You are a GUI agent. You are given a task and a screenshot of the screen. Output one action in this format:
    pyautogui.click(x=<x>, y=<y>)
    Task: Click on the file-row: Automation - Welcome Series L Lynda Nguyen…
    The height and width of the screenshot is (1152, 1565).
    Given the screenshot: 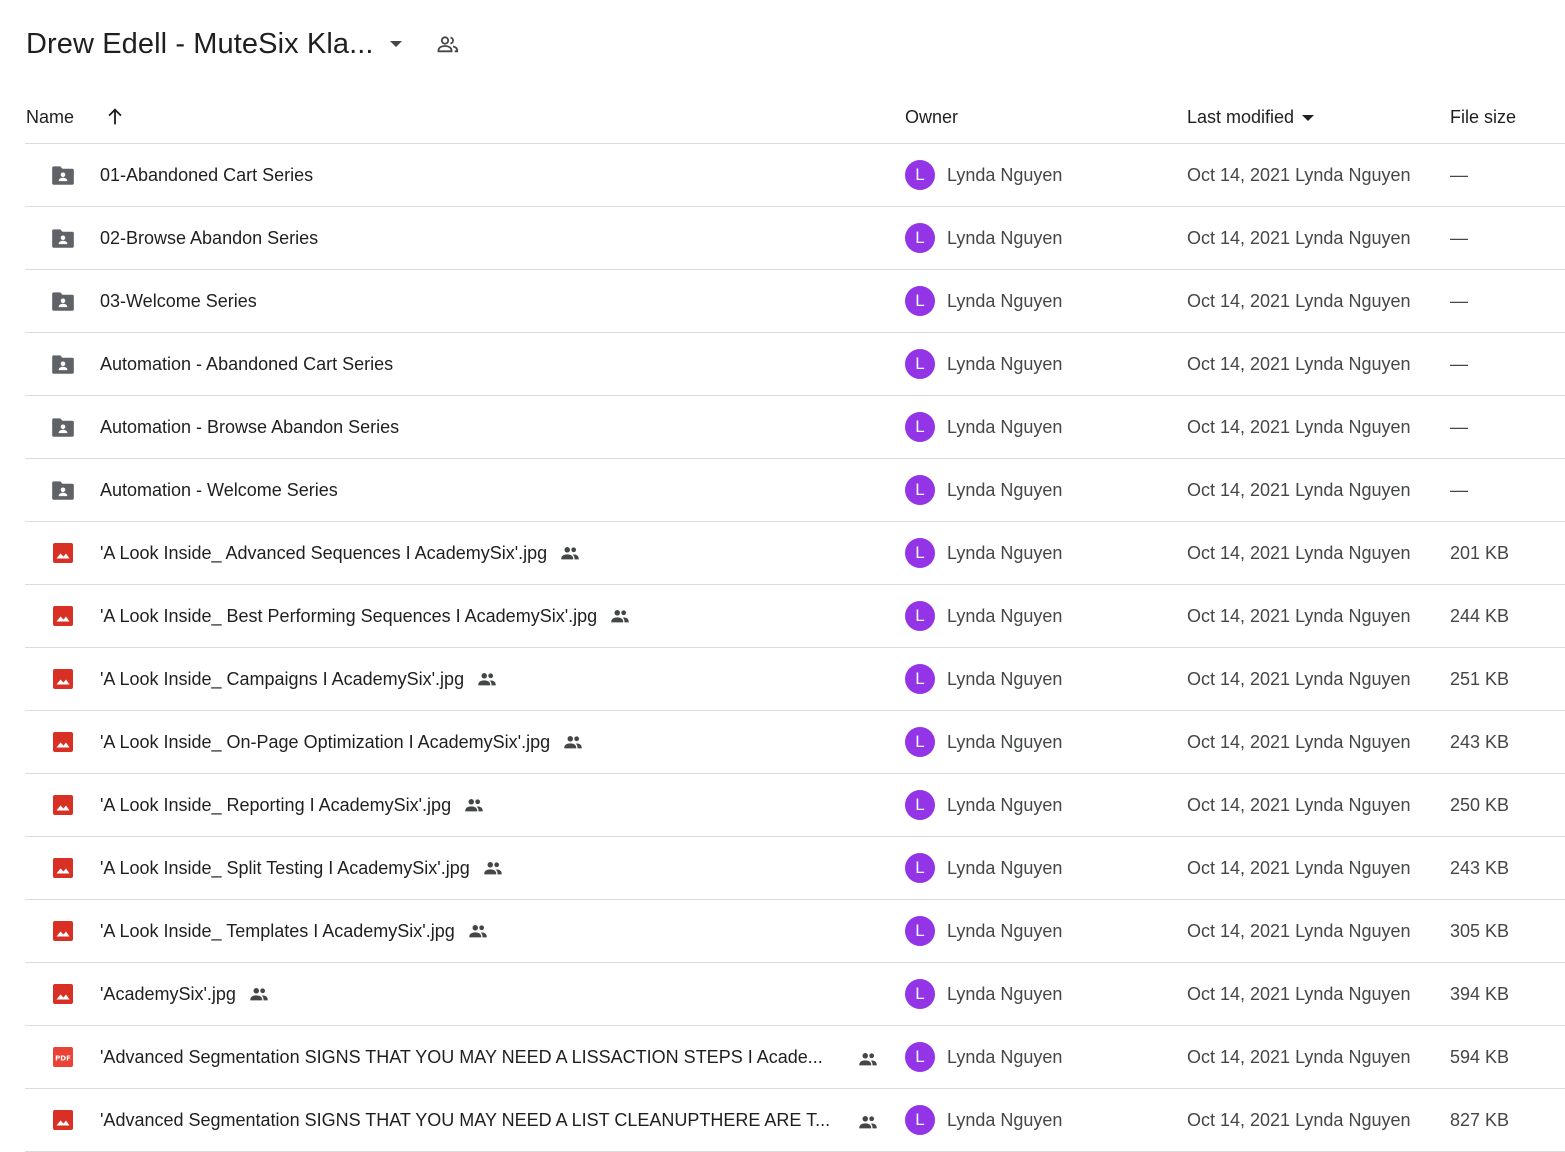 What is the action you would take?
    pyautogui.click(x=795, y=490)
    